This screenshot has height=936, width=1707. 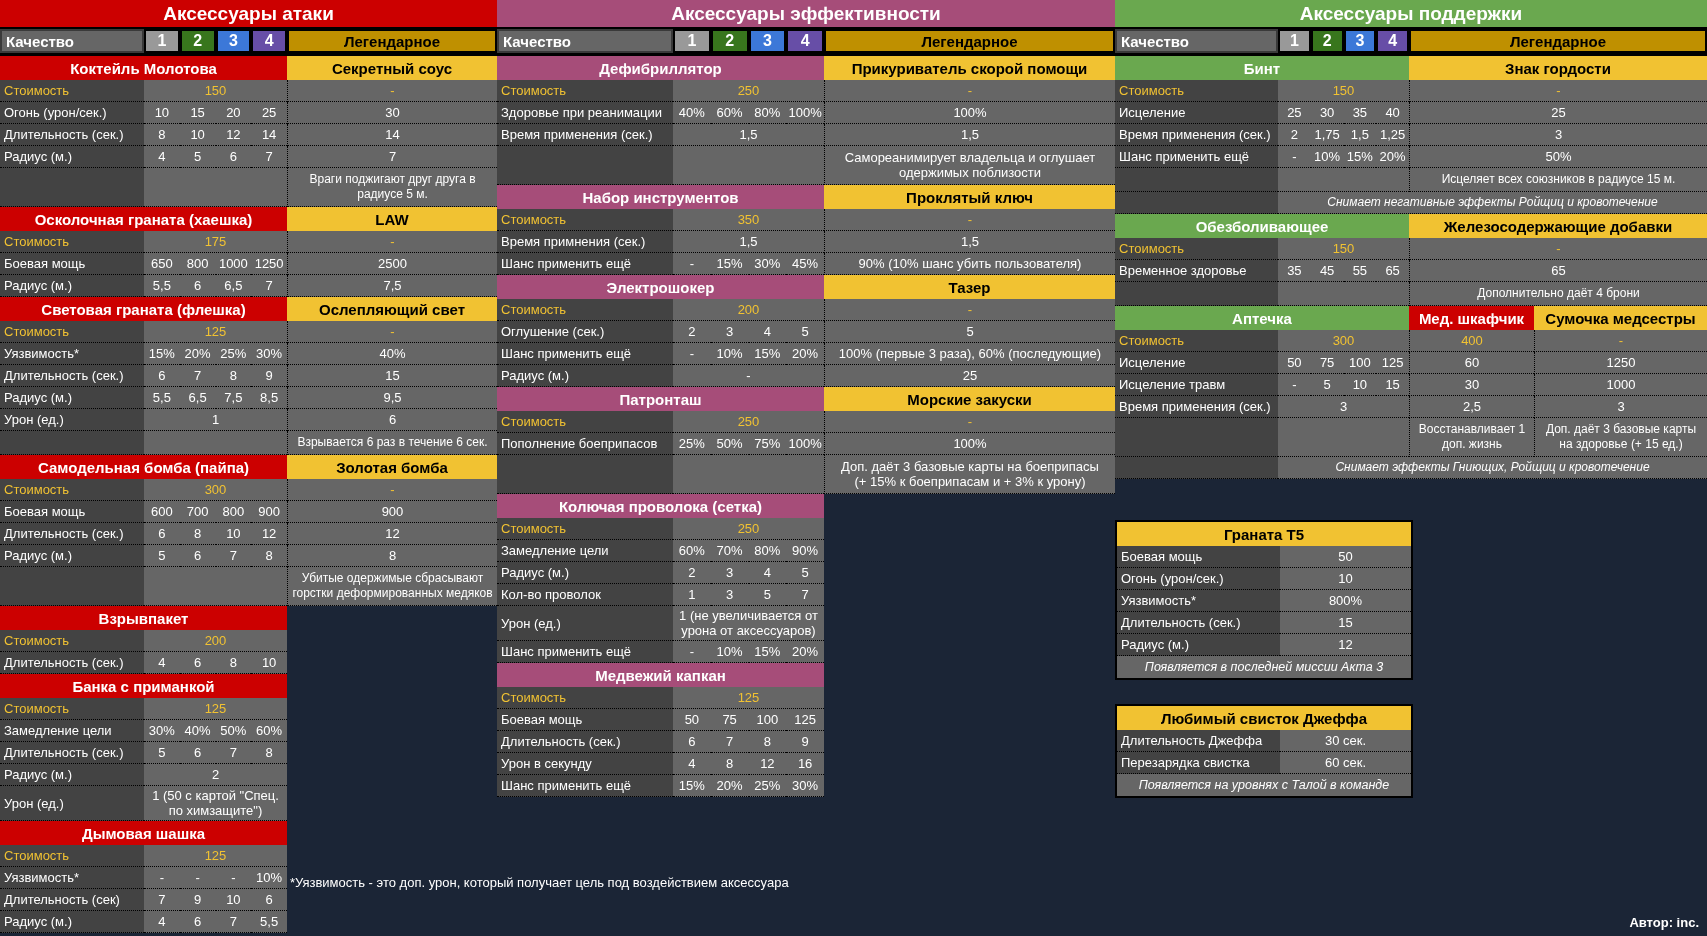 What do you see at coordinates (748, 220) in the screenshot?
I see `cost-value: 350` at bounding box center [748, 220].